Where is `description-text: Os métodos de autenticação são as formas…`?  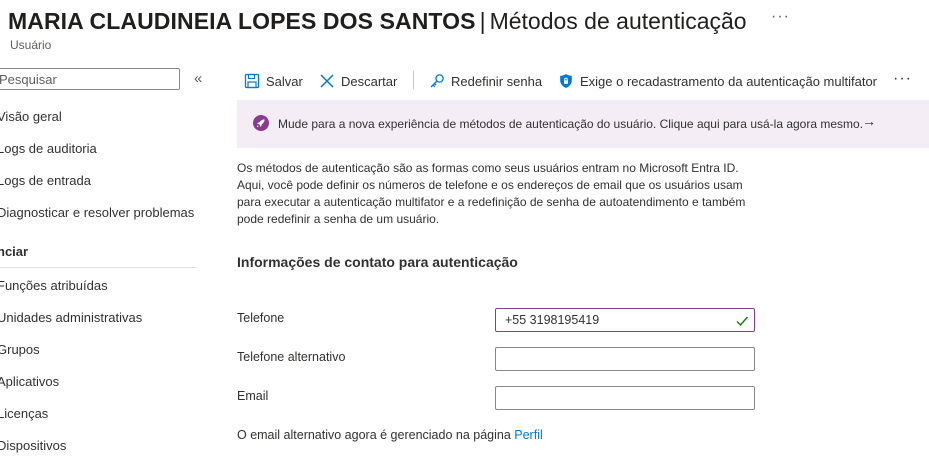 description-text: Os métodos de autenticação são as formas… is located at coordinates (491, 193).